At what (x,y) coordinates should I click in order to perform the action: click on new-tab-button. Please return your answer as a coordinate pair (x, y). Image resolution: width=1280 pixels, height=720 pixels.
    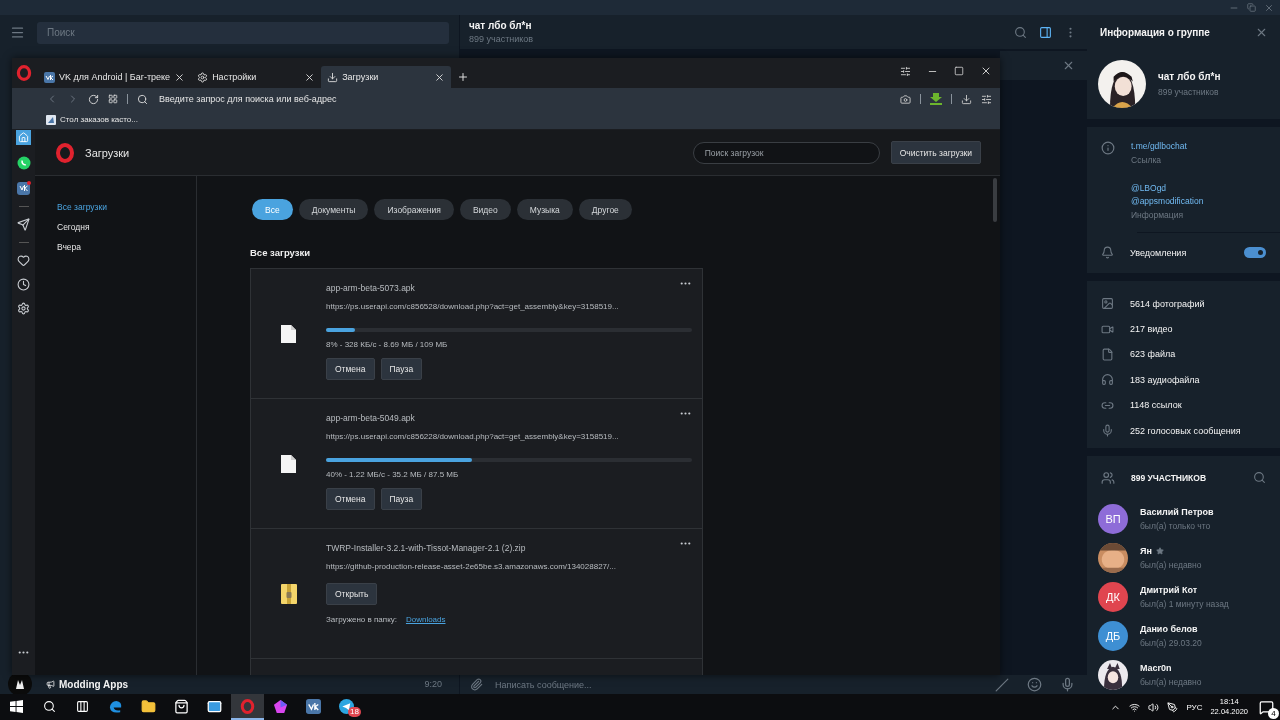
    Looking at the image, I should click on (463, 77).